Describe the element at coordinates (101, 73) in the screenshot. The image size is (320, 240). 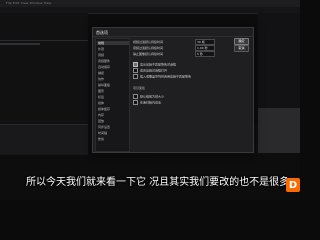
I see `nav-item-capture: 捕捉` at that location.